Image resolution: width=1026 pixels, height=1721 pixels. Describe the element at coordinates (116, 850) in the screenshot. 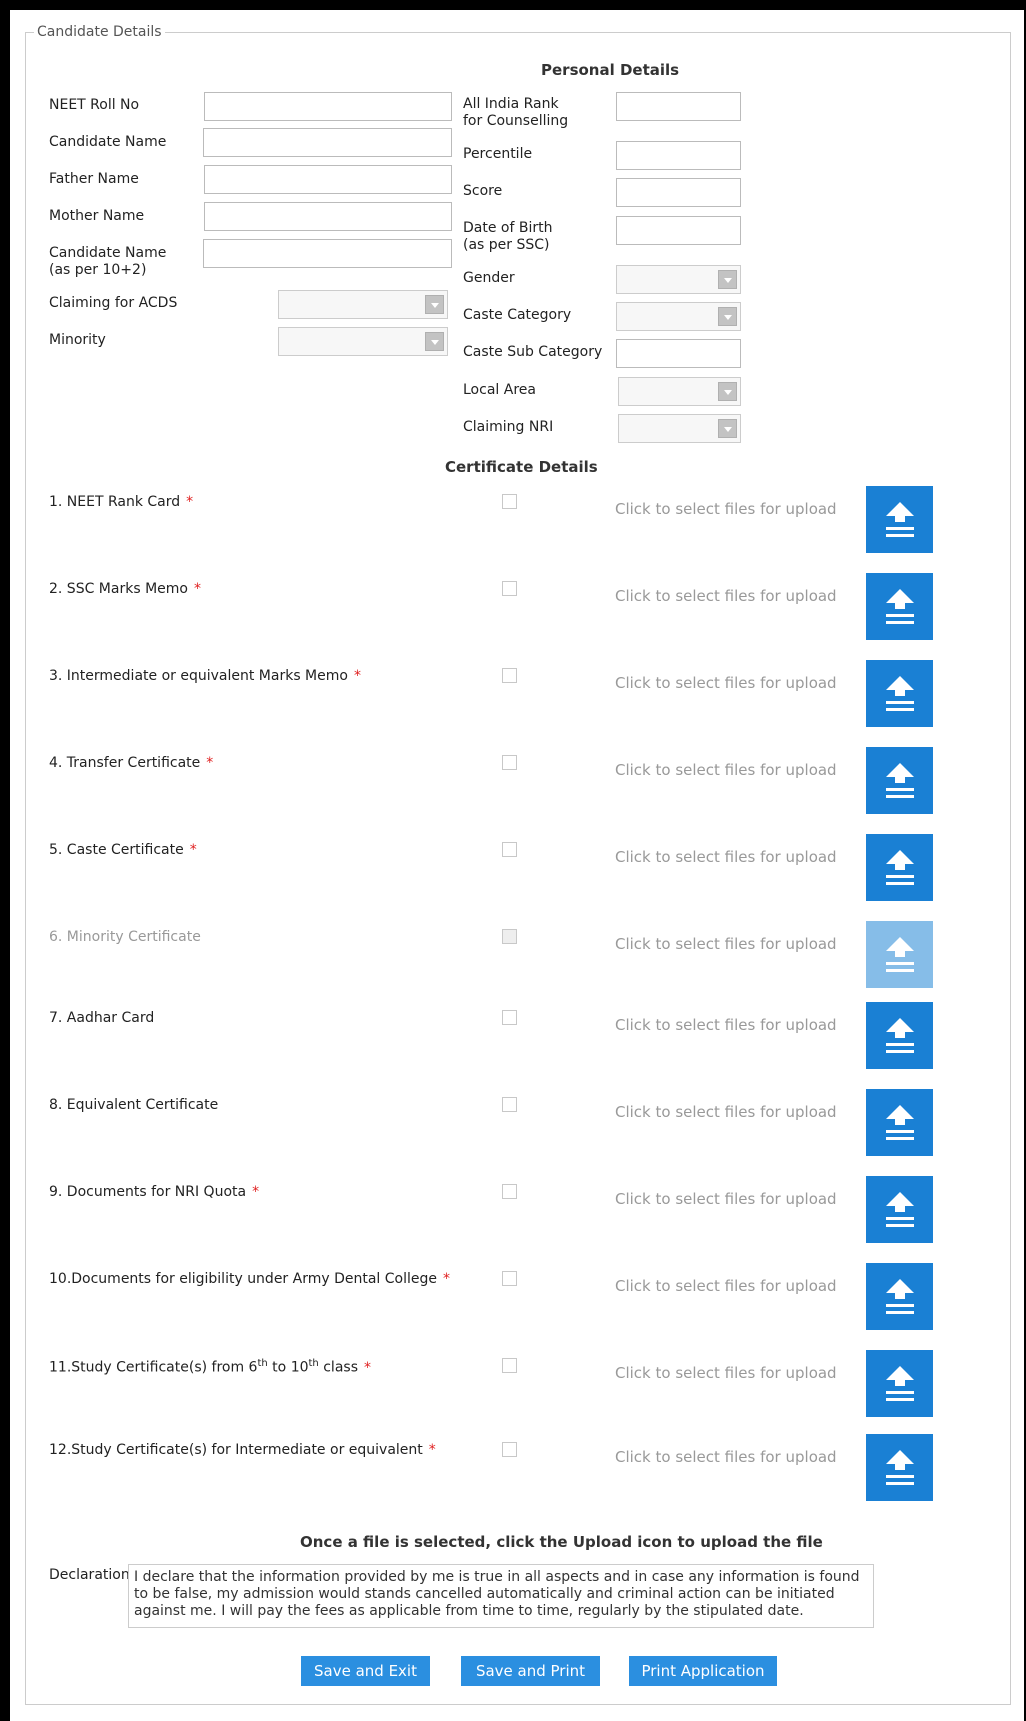

I see `certificate-label-text: 5. Caste Certificate` at that location.